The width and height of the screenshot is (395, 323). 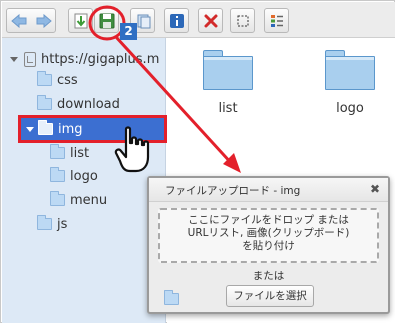 What do you see at coordinates (70, 129) in the screenshot?
I see `tree-item-label: img` at bounding box center [70, 129].